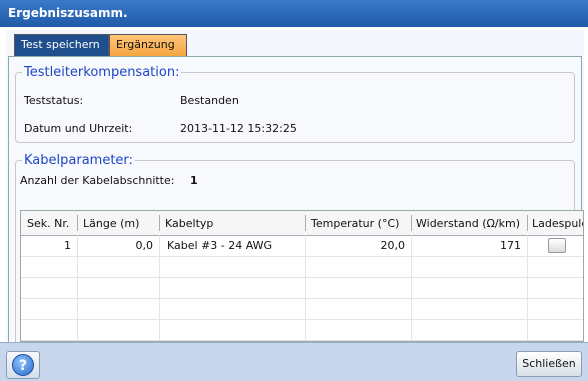 The image size is (588, 381). What do you see at coordinates (209, 100) in the screenshot?
I see `teststatus-value: Bestanden` at bounding box center [209, 100].